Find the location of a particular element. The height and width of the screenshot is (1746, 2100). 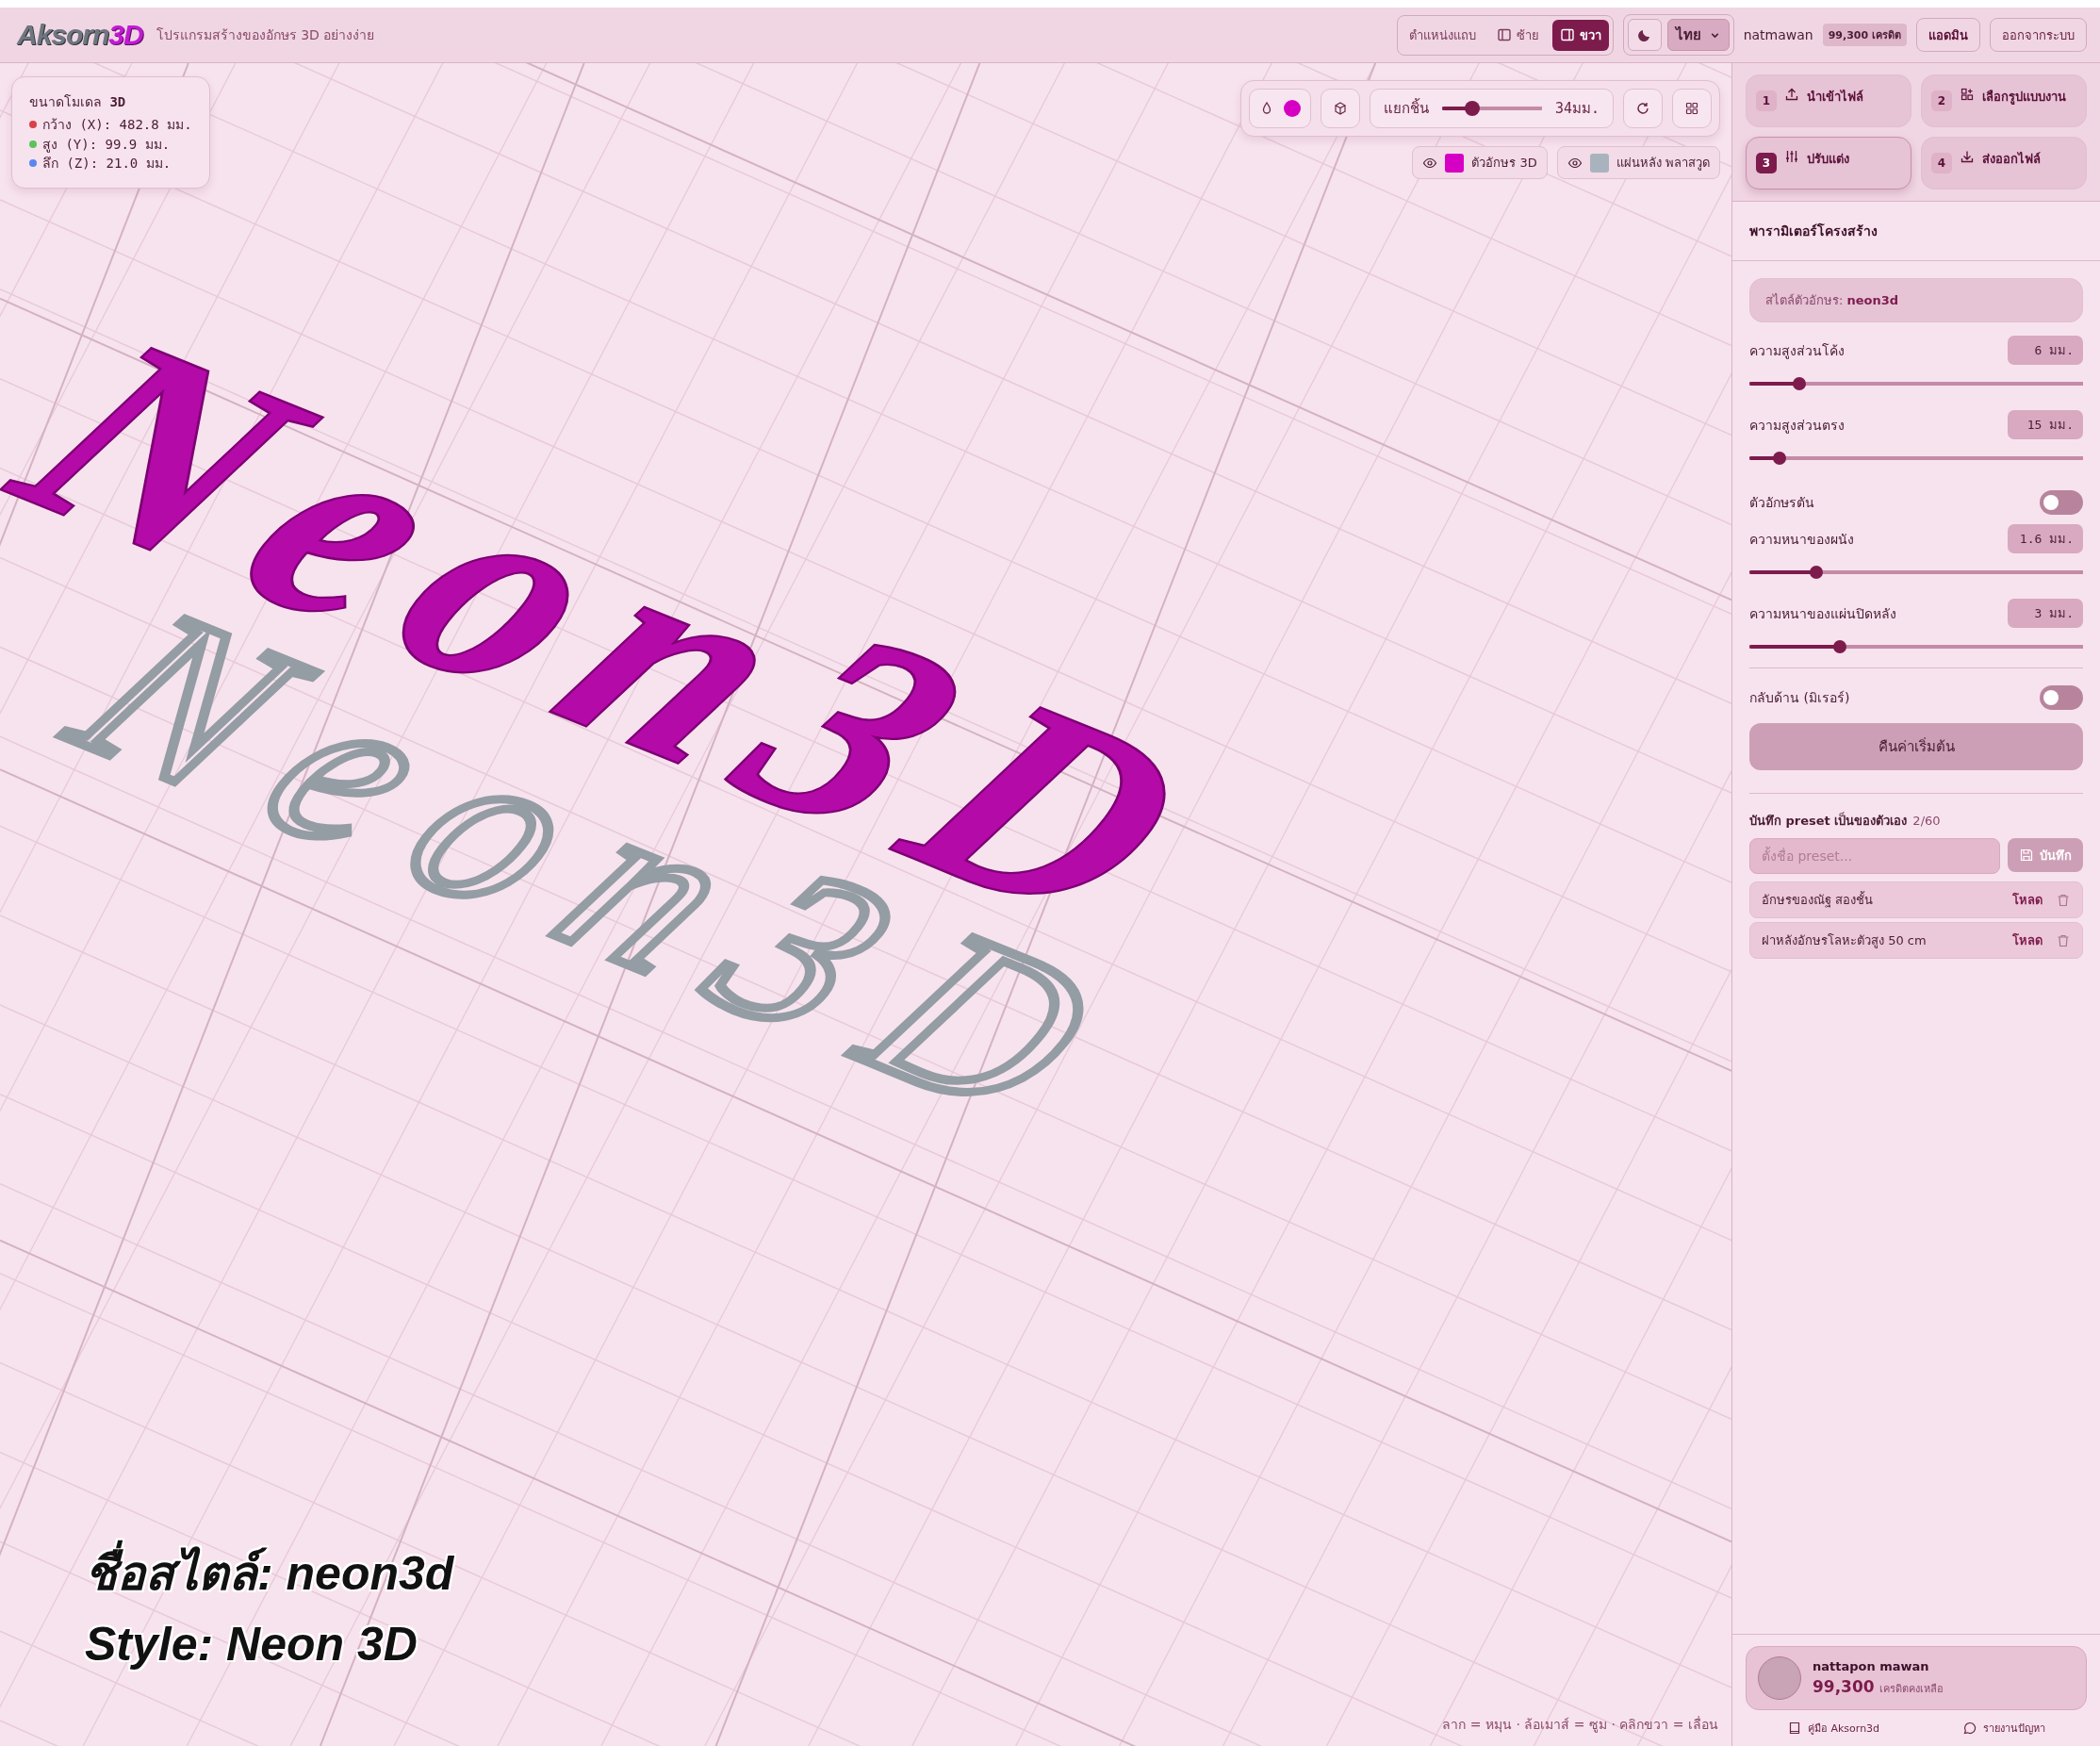

cube-icon is located at coordinates (1340, 108).